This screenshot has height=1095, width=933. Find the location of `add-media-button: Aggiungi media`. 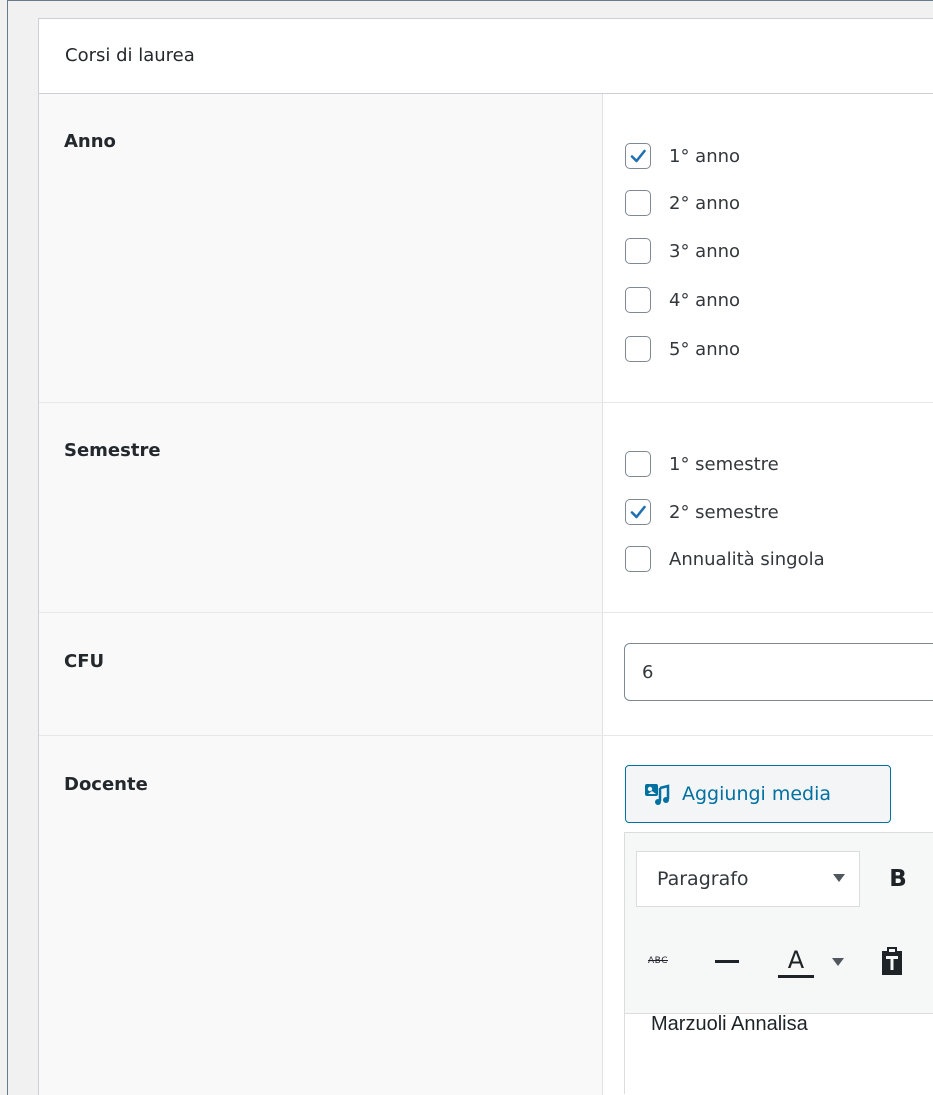

add-media-button: Aggiungi media is located at coordinates (758, 794).